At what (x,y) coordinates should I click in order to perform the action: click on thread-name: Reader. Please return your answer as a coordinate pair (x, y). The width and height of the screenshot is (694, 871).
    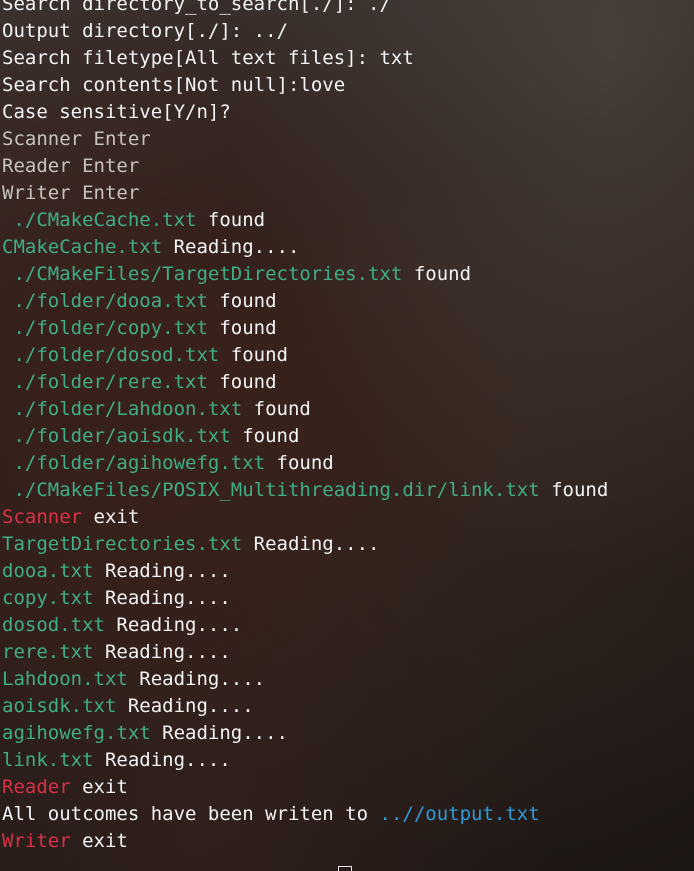
    Looking at the image, I should click on (36, 787).